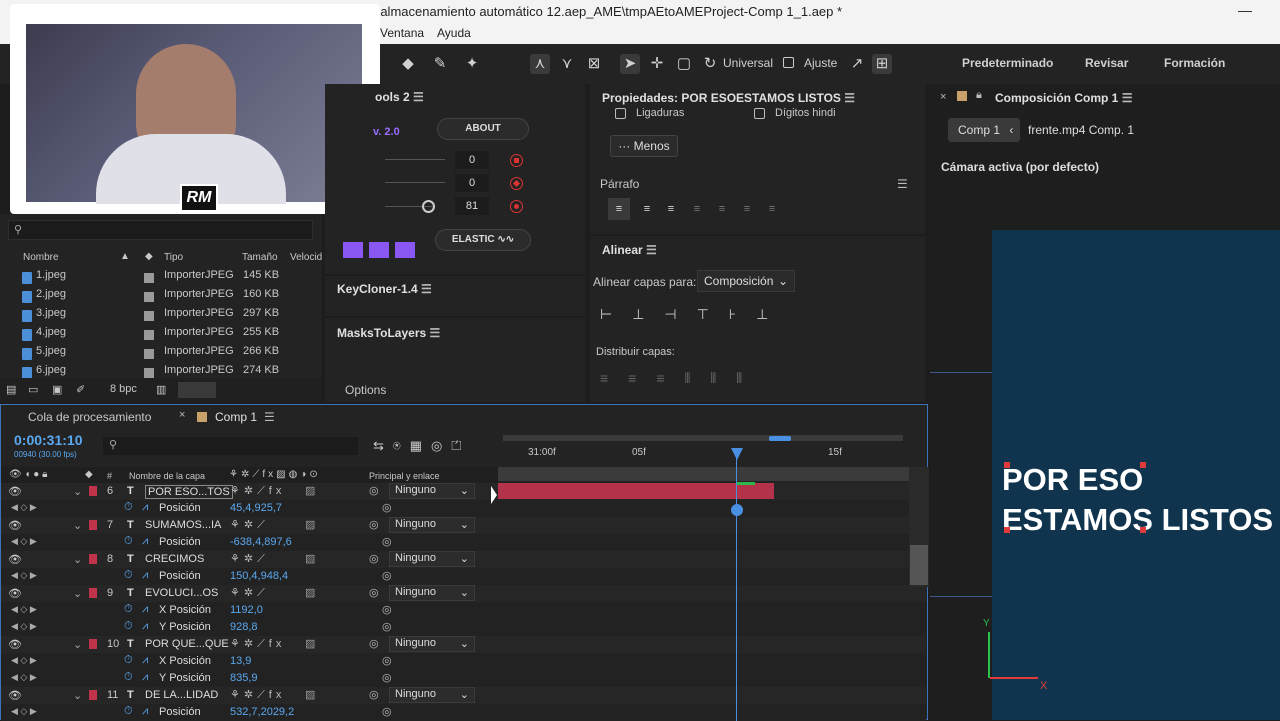 This screenshot has height=721, width=1280. I want to click on layer-switches: ⚘✲⟋fx, so click(257, 644).